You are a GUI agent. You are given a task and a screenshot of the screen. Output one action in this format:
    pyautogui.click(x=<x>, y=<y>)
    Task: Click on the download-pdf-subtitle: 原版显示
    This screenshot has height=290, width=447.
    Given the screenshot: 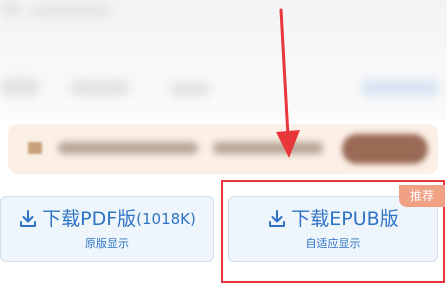 What is the action you would take?
    pyautogui.click(x=107, y=243)
    